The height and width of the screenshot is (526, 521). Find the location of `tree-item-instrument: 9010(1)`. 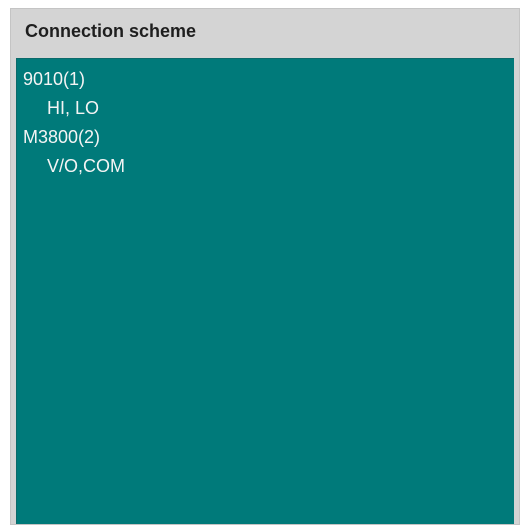

tree-item-instrument: 9010(1) is located at coordinates (265, 79).